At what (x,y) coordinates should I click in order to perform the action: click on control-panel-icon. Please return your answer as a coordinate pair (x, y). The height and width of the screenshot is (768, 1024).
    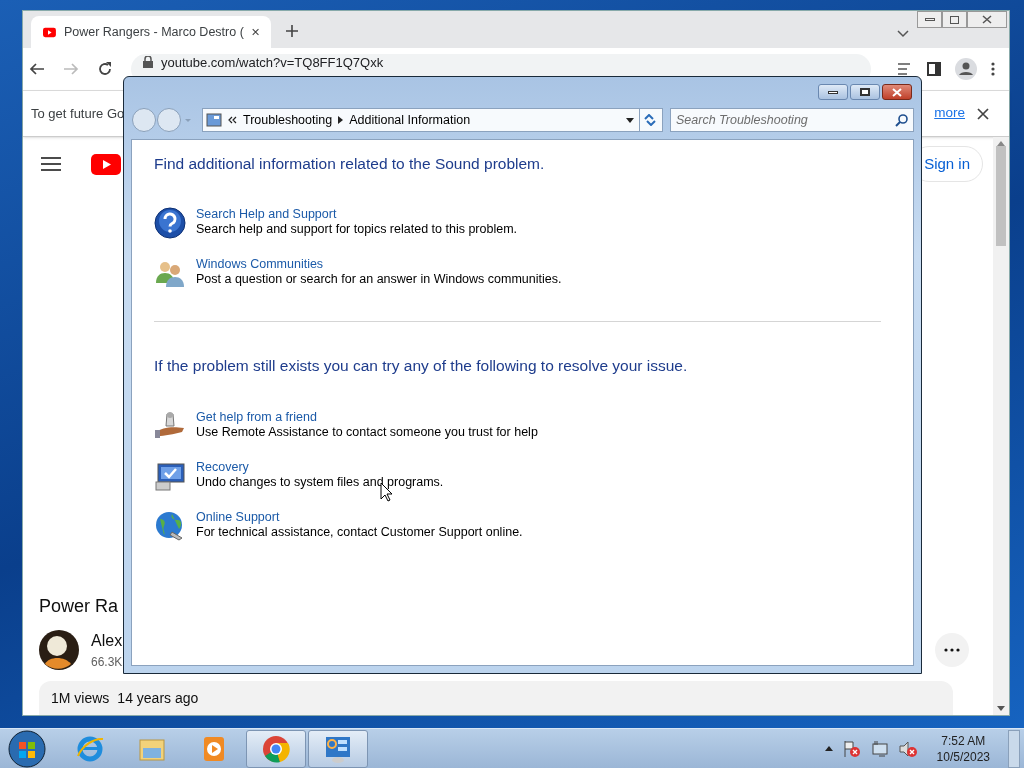
    Looking at the image, I should click on (214, 120).